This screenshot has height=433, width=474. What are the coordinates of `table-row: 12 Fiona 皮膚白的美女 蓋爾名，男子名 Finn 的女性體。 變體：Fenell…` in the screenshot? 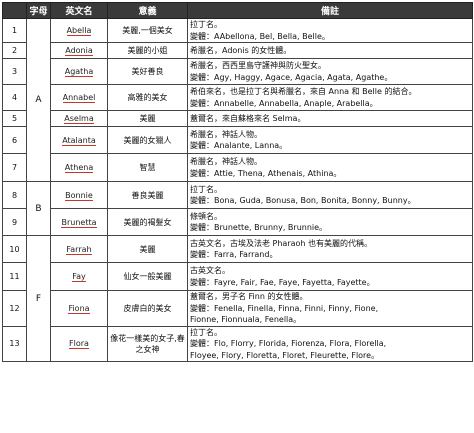 It's located at (237, 308).